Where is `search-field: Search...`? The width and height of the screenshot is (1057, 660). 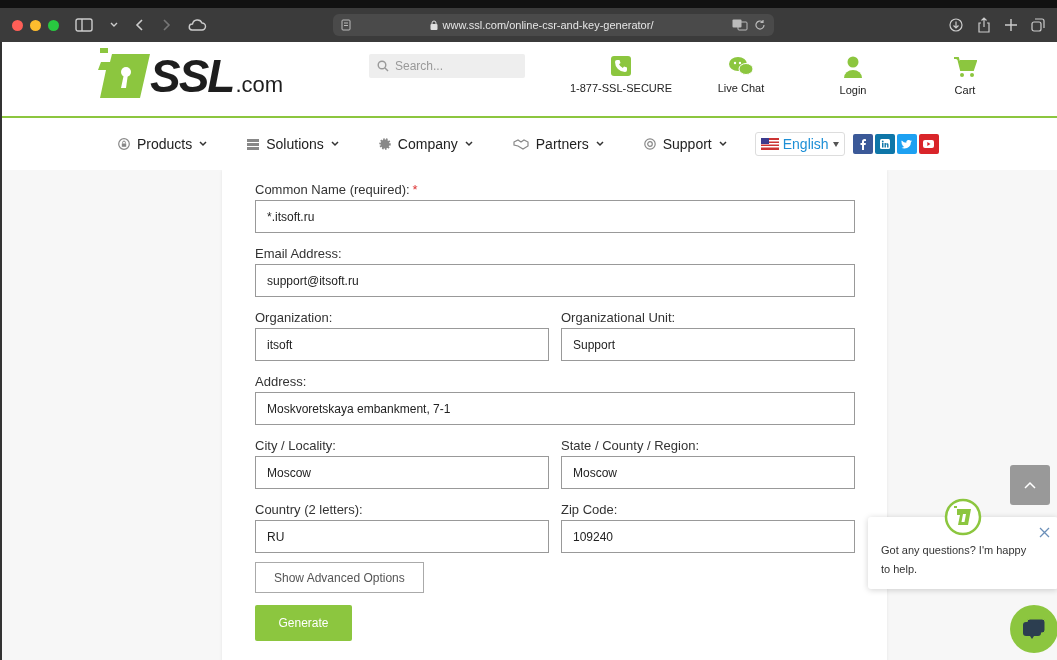
search-field: Search... is located at coordinates (447, 66).